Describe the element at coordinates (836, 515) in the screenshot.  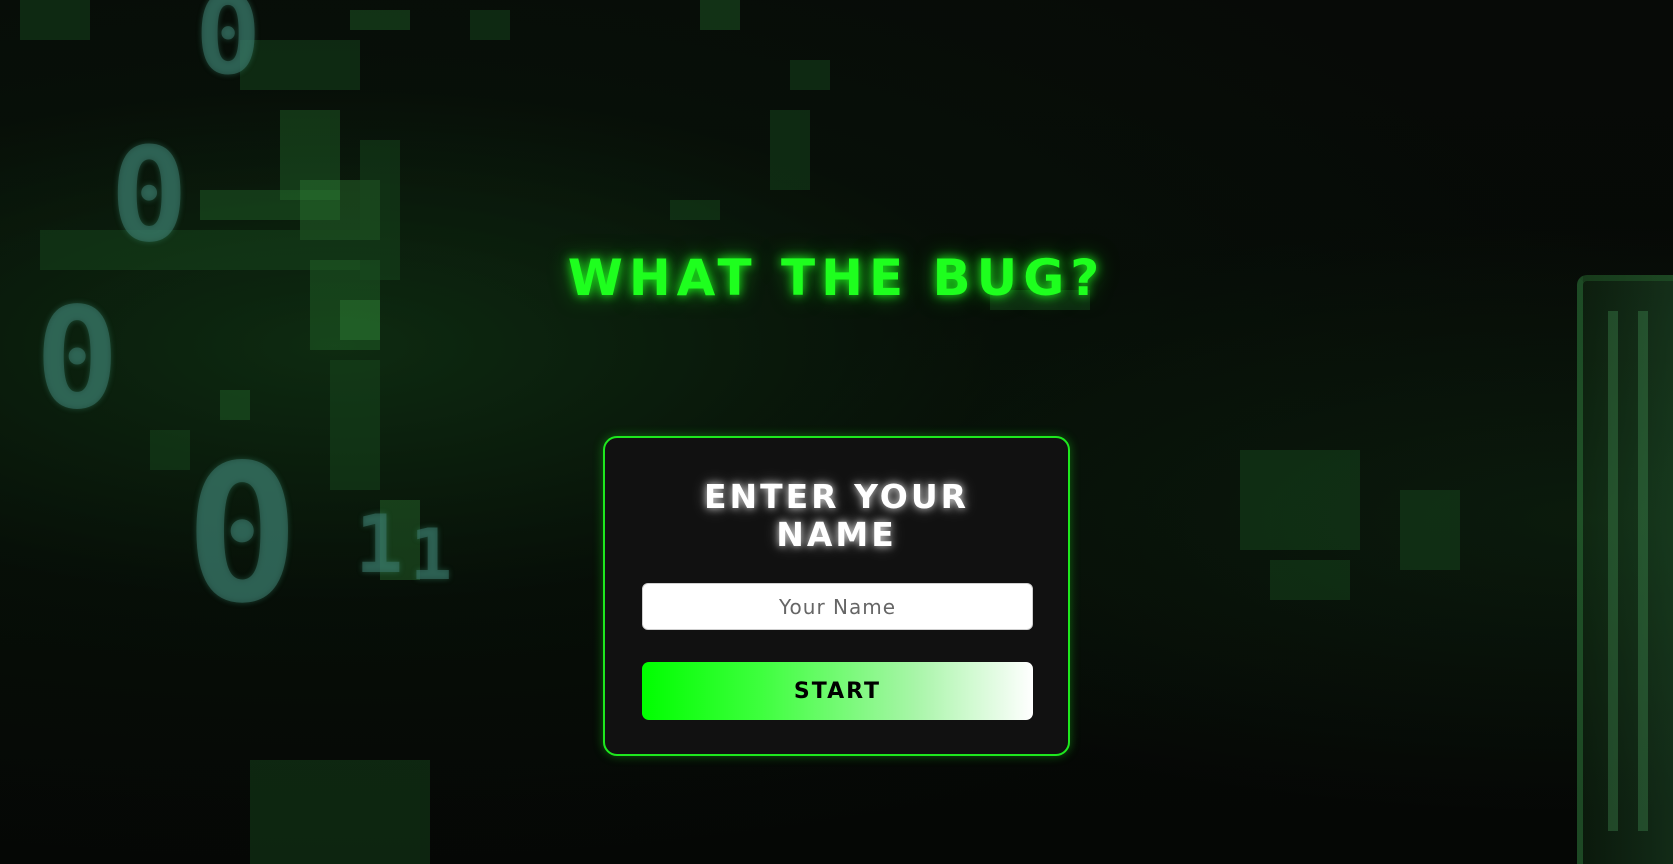
I see `card-heading: ENTER YOUR NAME` at that location.